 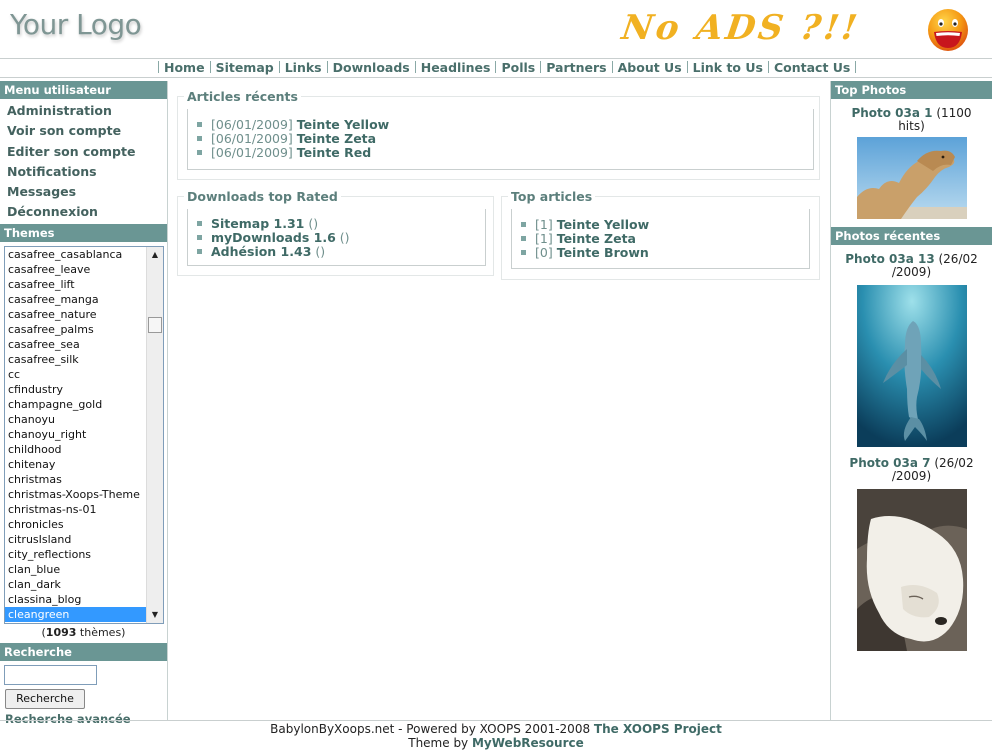 What do you see at coordinates (41, 191) in the screenshot?
I see `menu-messages-link: Messages` at bounding box center [41, 191].